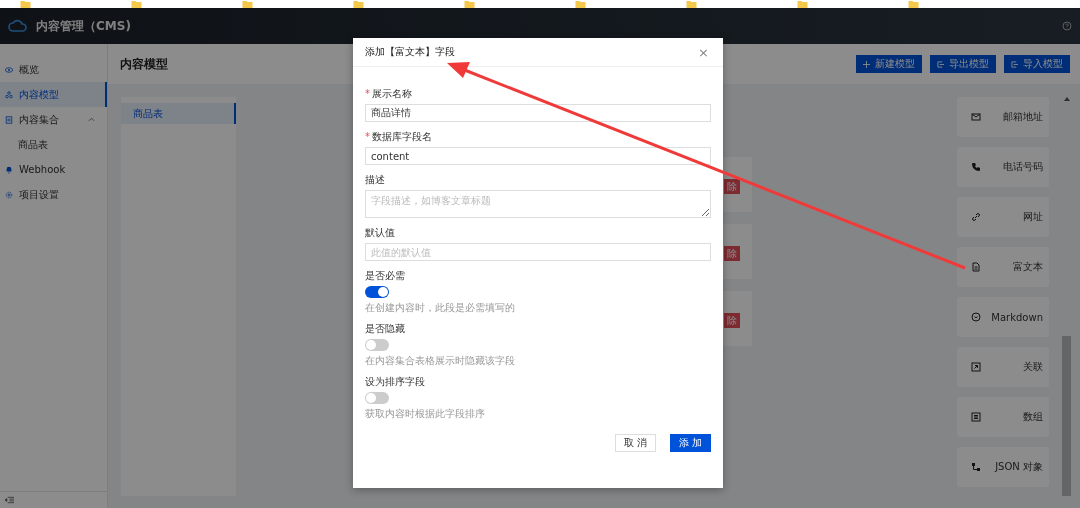  I want to click on sidebar-item: Webhook, so click(53, 169).